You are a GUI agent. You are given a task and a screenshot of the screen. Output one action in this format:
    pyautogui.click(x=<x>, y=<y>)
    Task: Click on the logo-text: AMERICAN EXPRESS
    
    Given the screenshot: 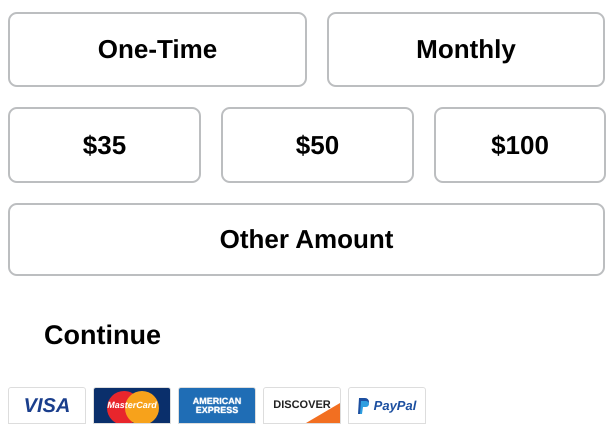 What is the action you would take?
    pyautogui.click(x=217, y=405)
    